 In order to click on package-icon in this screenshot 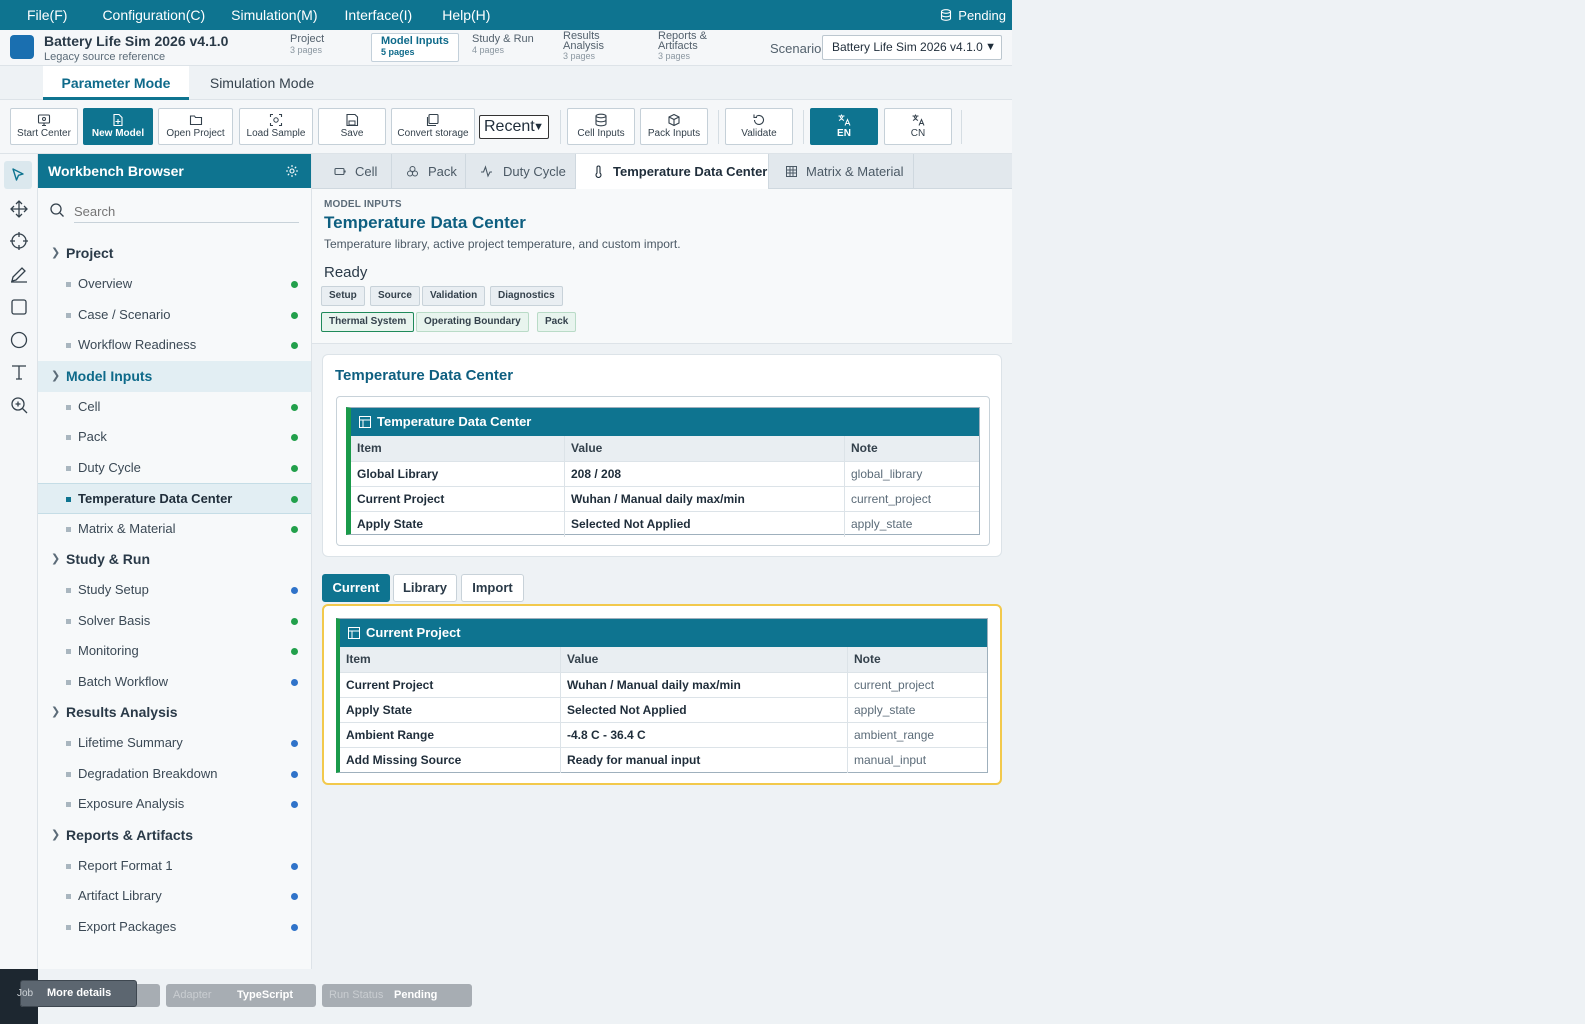, I will do `click(674, 120)`.